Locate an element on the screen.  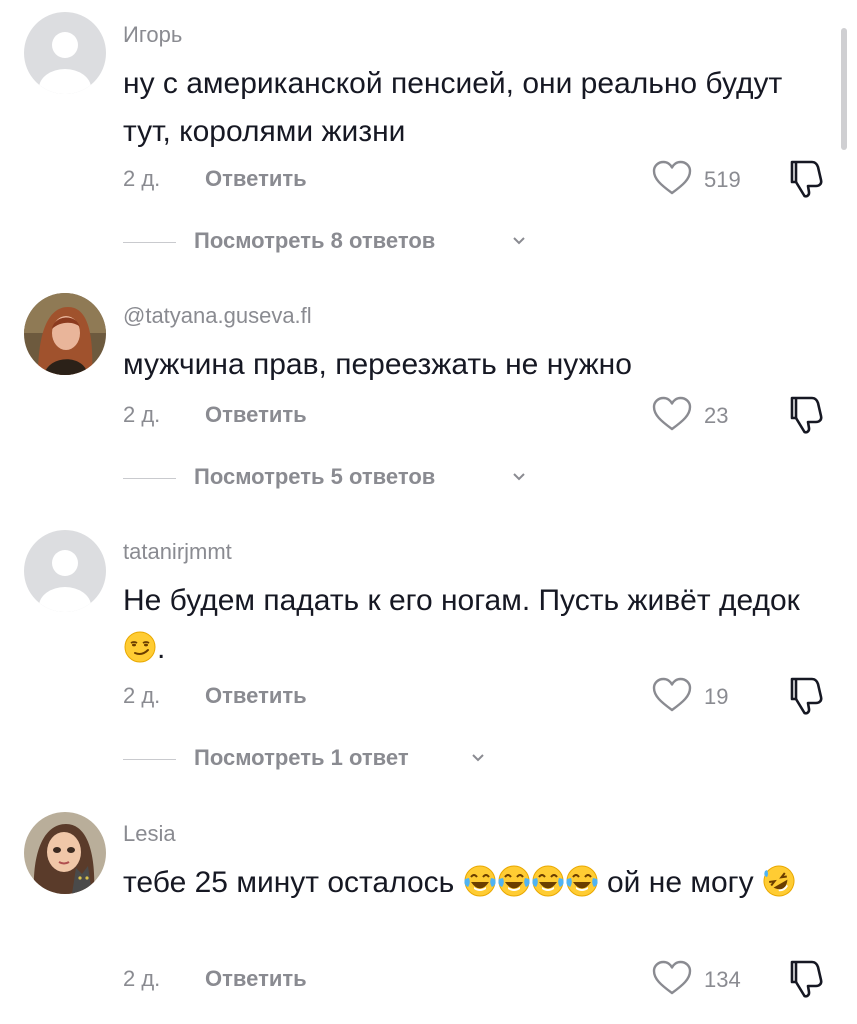
drawn-avatar-girl-with-cat-icon is located at coordinates (65, 853).